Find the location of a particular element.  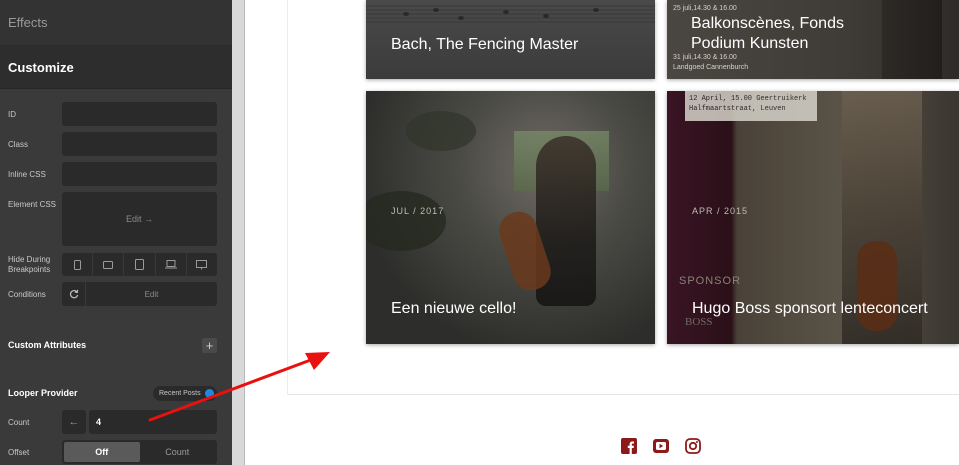

add-attribute-button: + is located at coordinates (209, 345).